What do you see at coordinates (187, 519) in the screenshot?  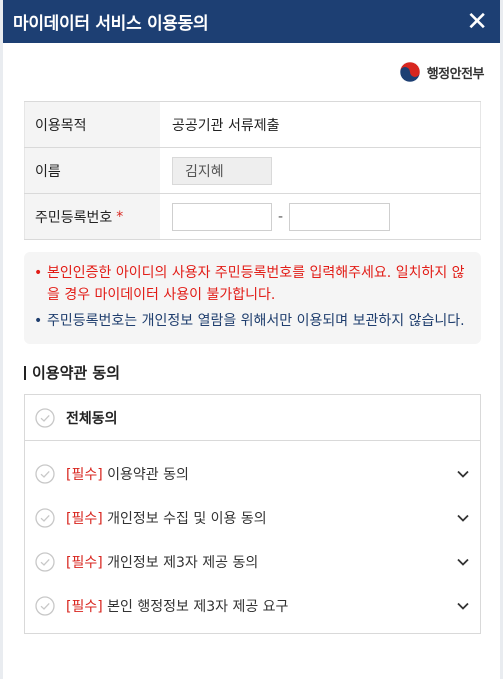 I see `term-text: 개인정보 수집 및 이용 동의` at bounding box center [187, 519].